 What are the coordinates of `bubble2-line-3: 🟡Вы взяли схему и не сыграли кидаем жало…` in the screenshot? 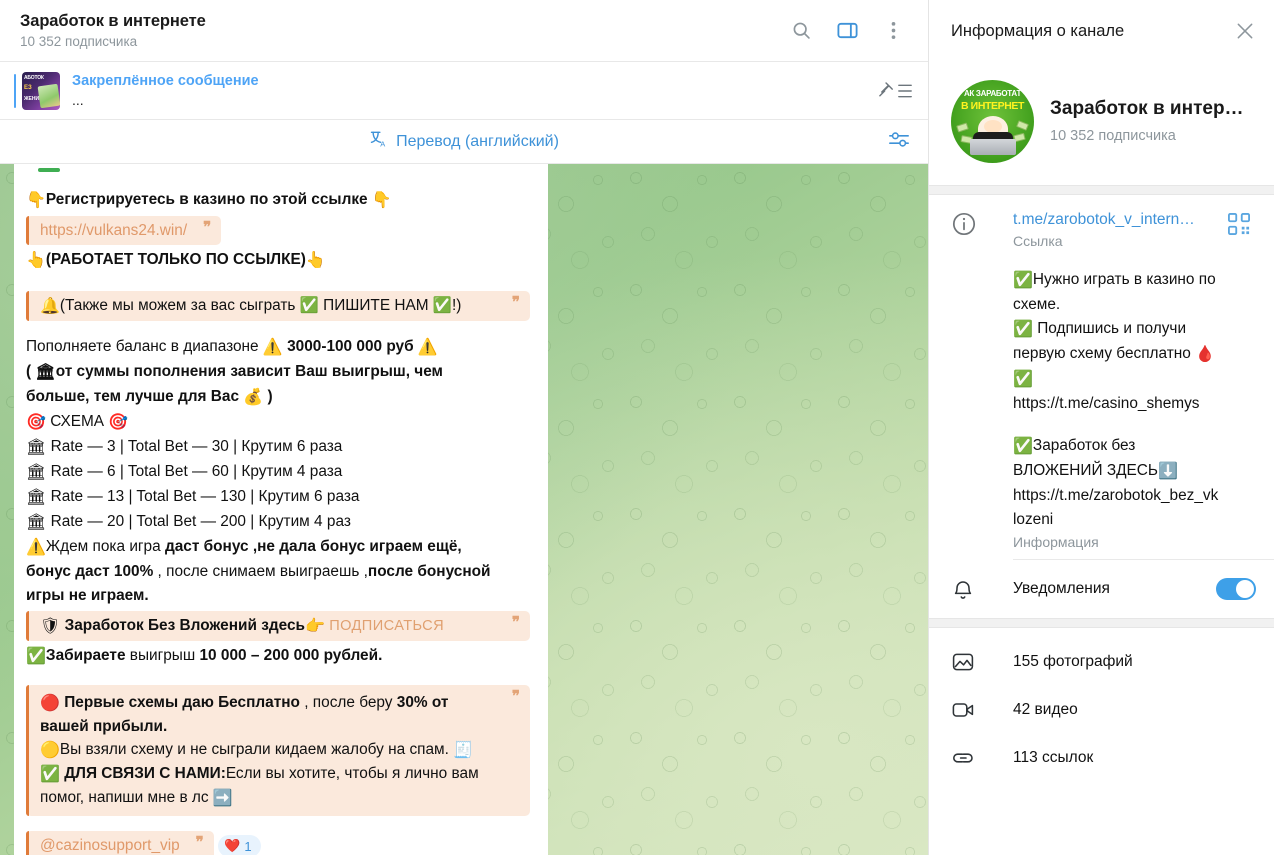 It's located at (257, 750).